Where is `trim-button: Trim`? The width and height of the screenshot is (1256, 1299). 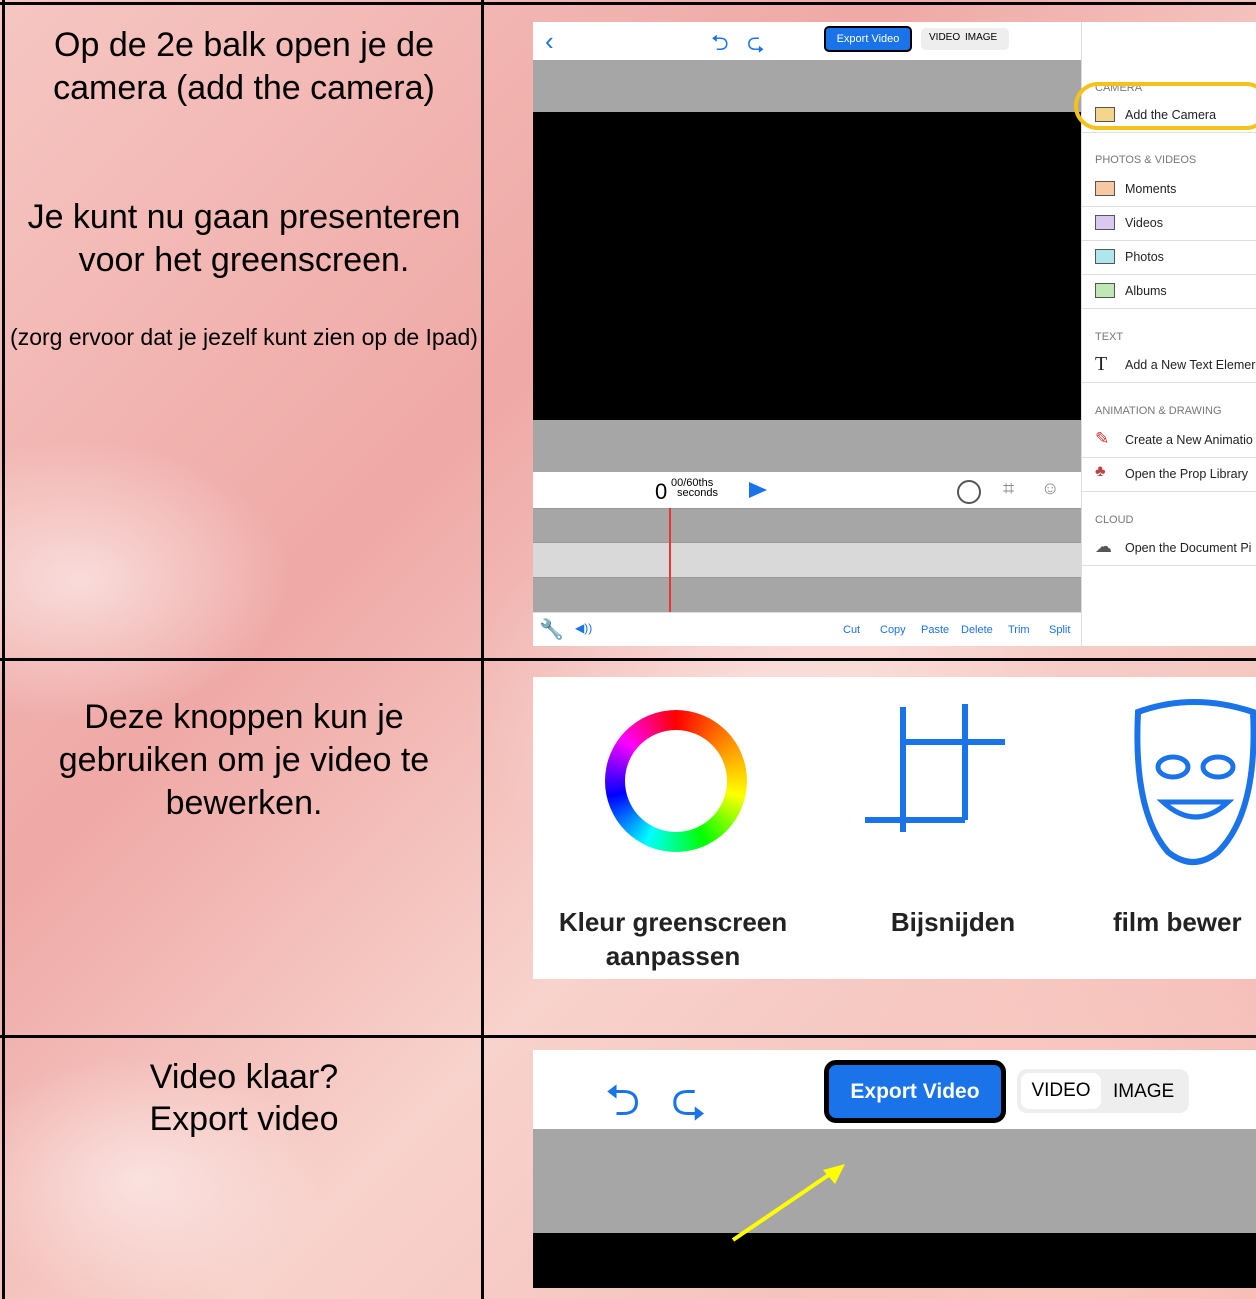 trim-button: Trim is located at coordinates (1019, 630).